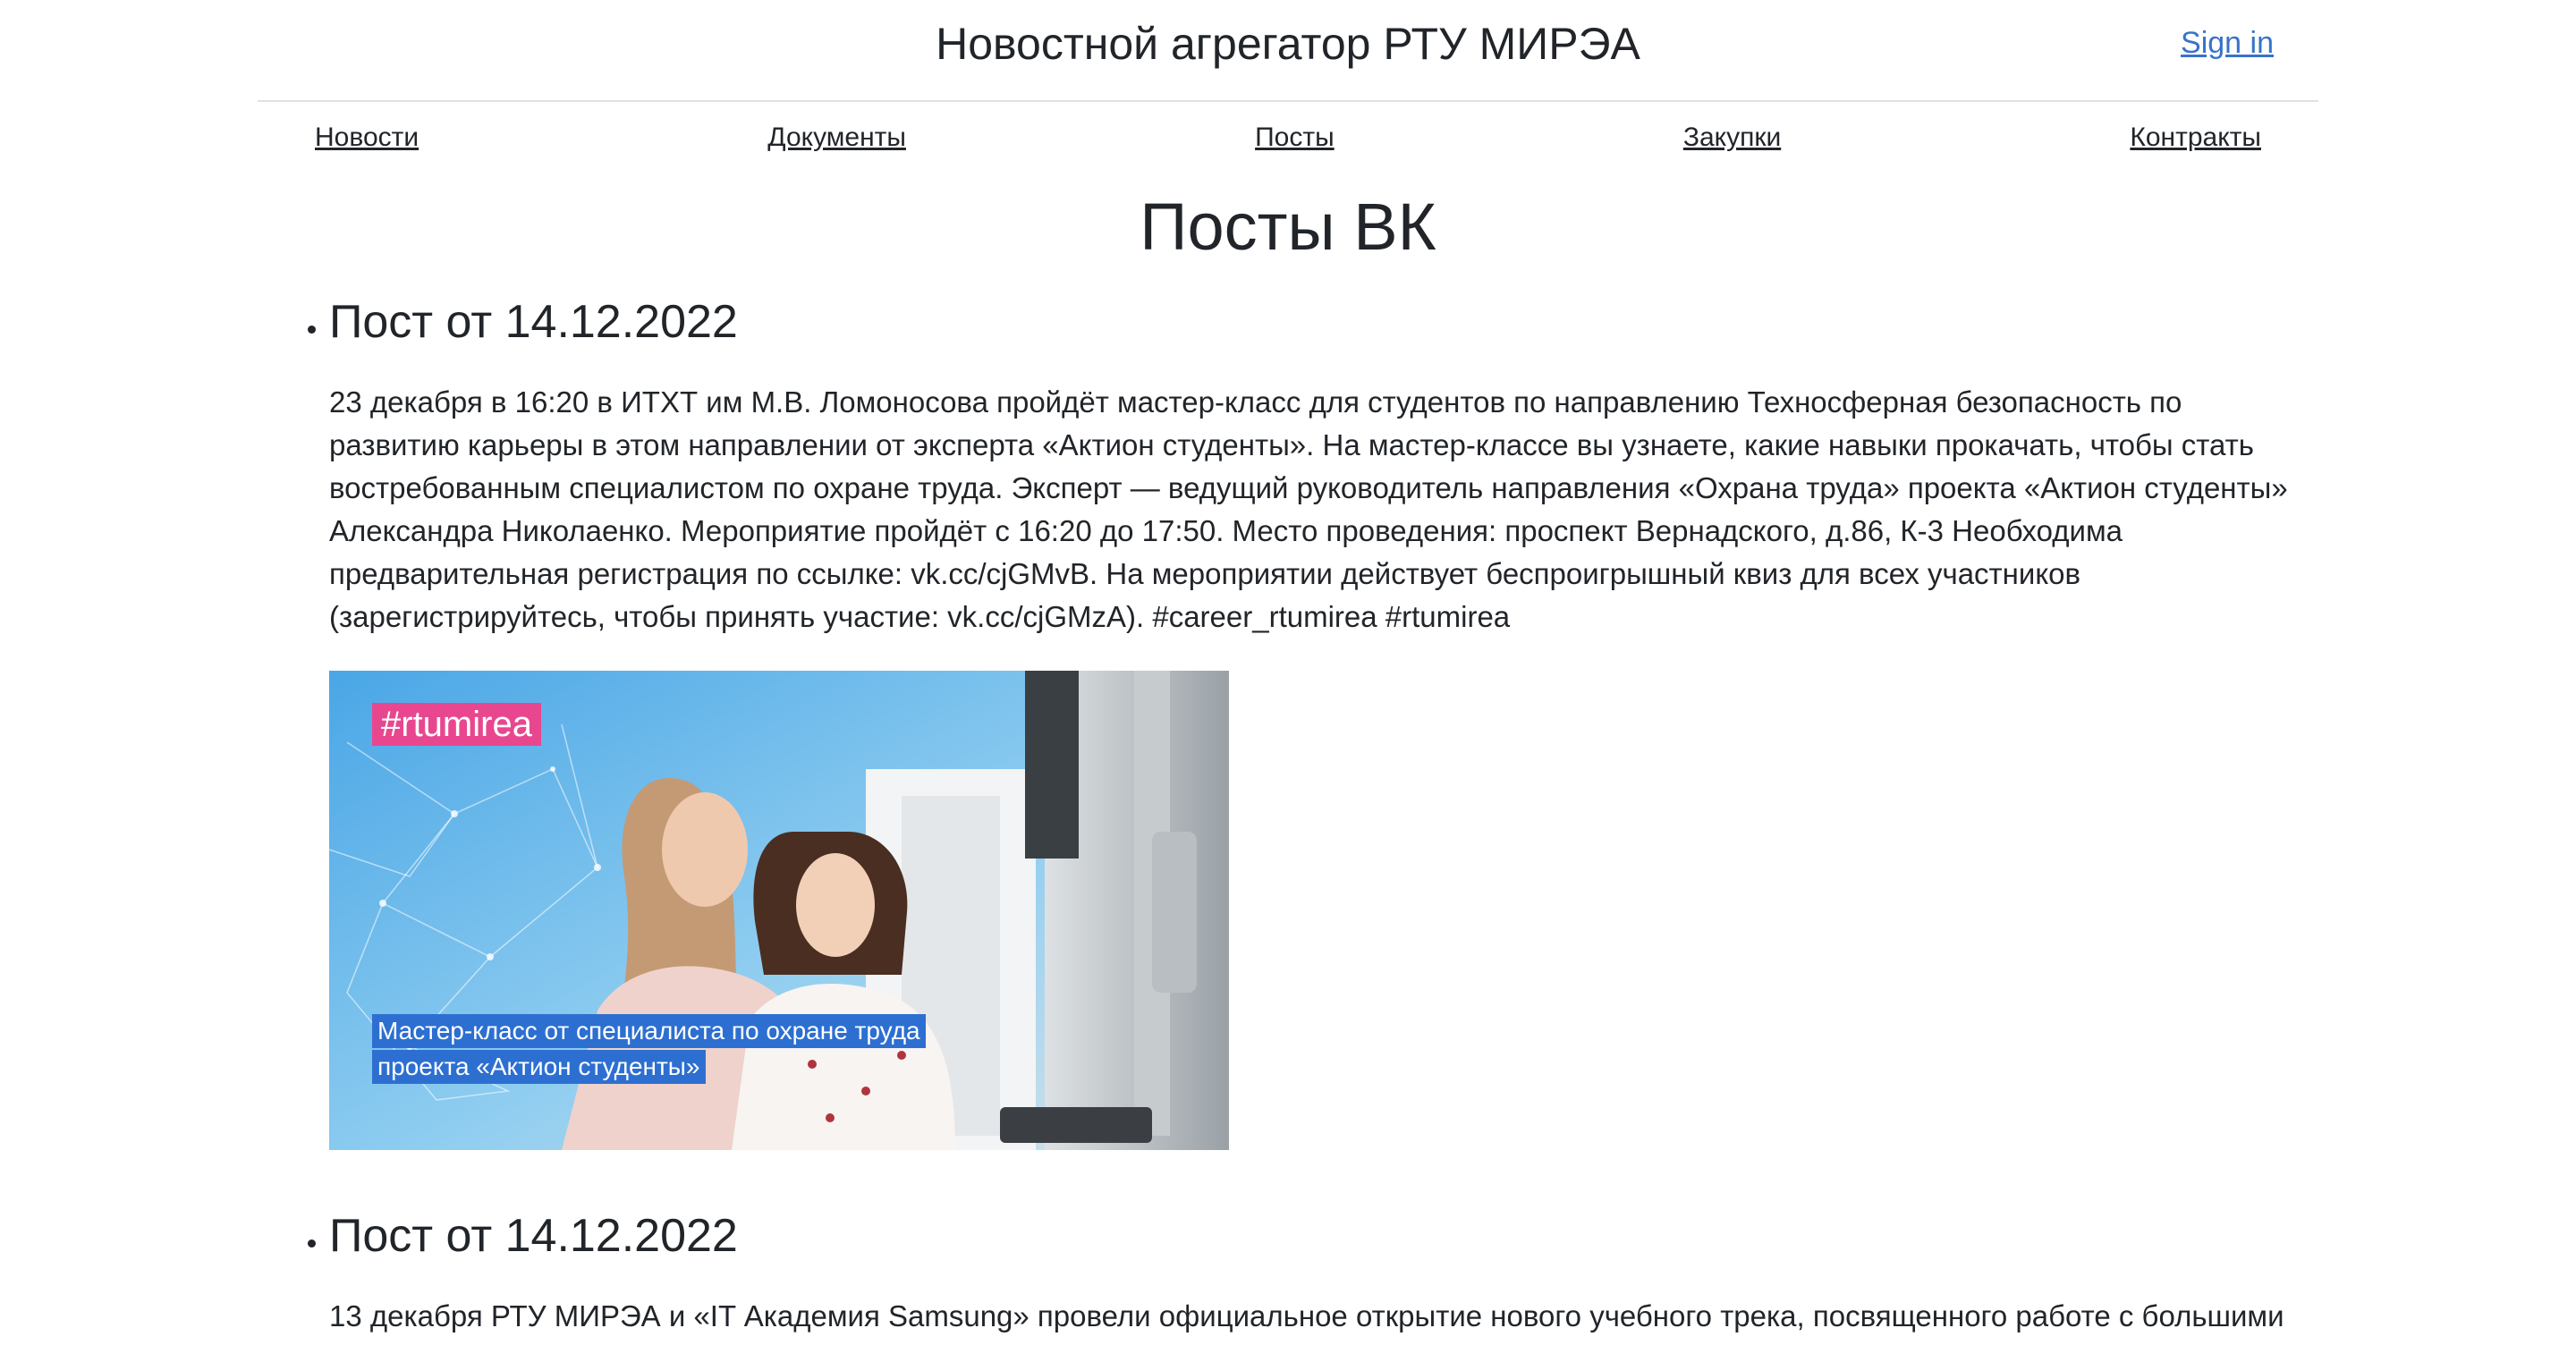 The height and width of the screenshot is (1345, 2576). Describe the element at coordinates (539, 1067) in the screenshot. I see `caption-line-2: проекта «Актион студенты»` at that location.